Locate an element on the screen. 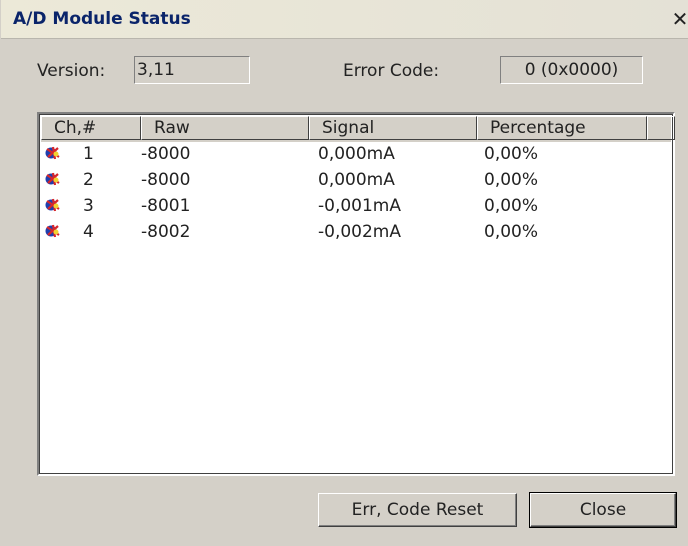 The height and width of the screenshot is (546, 688). title-bar: A/D Module Status ✕ is located at coordinates (344, 19).